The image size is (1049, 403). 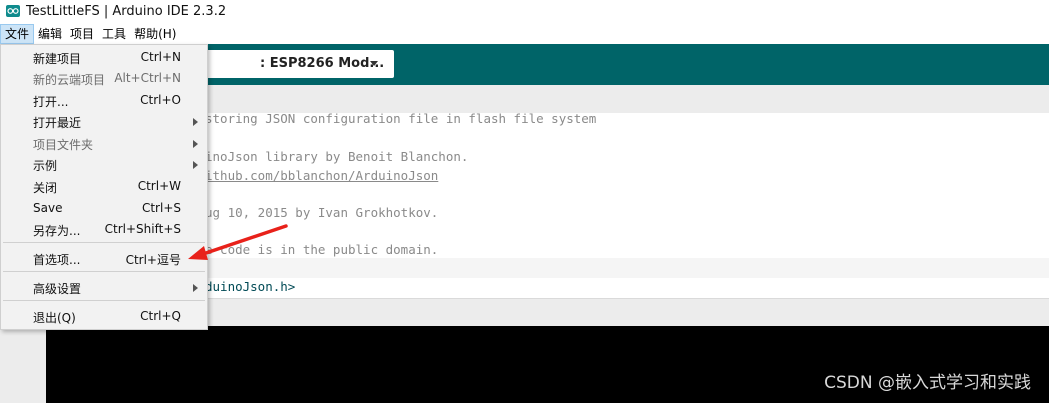 I want to click on menu-tools: 工具, so click(x=114, y=34).